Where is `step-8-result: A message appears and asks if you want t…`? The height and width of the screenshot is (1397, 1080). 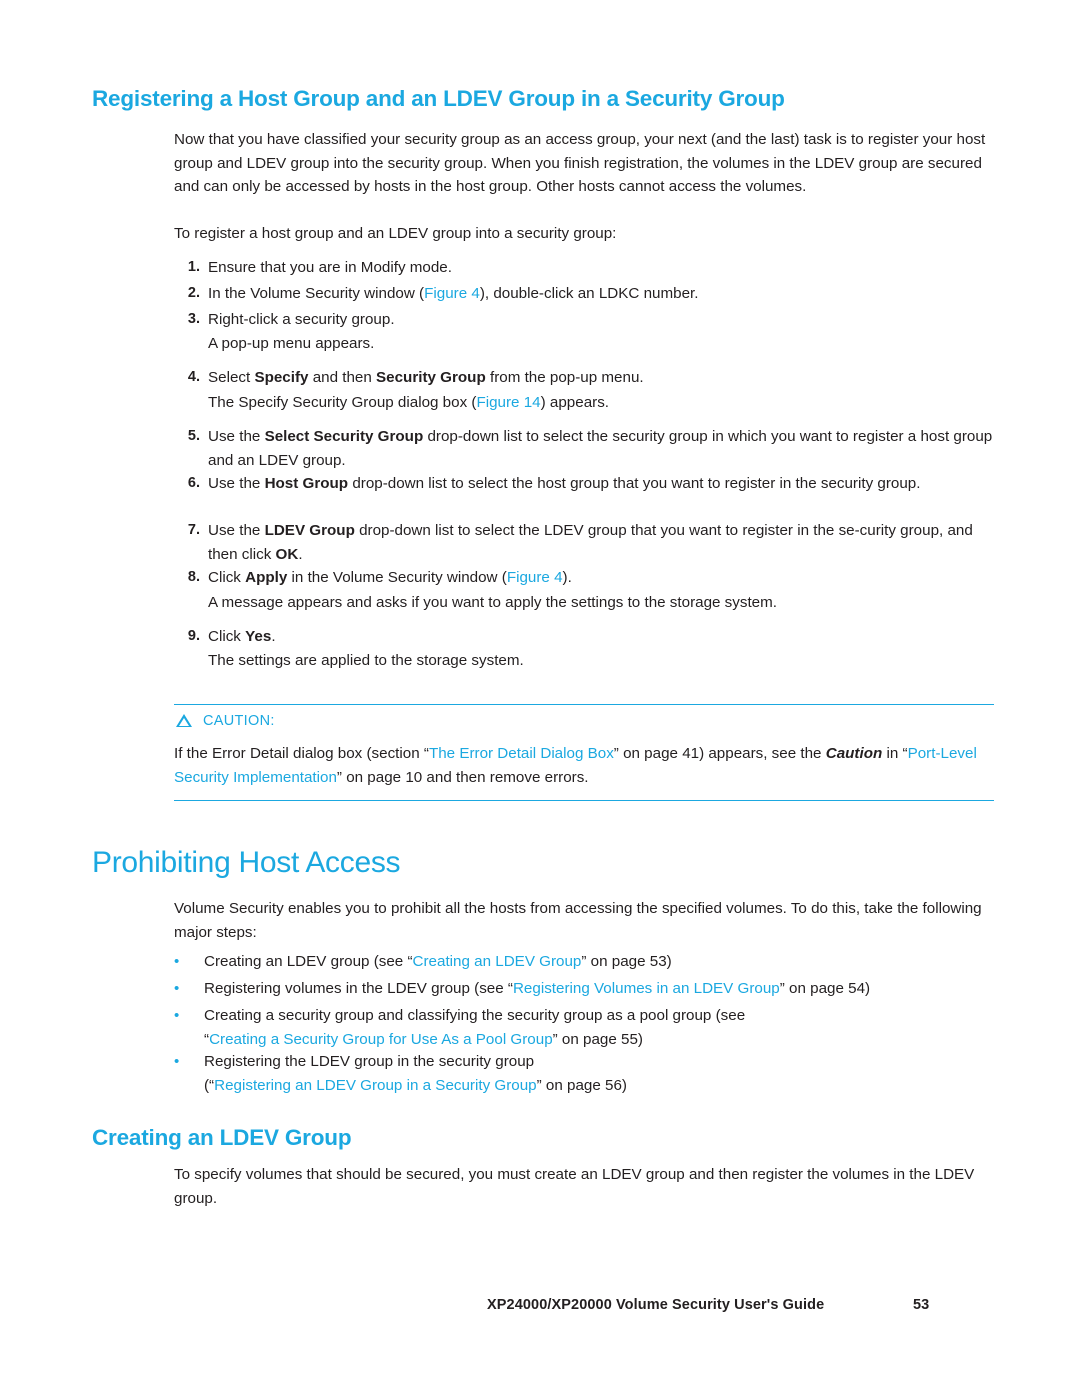
step-8-result: A message appears and asks if you want t… is located at coordinates (493, 602).